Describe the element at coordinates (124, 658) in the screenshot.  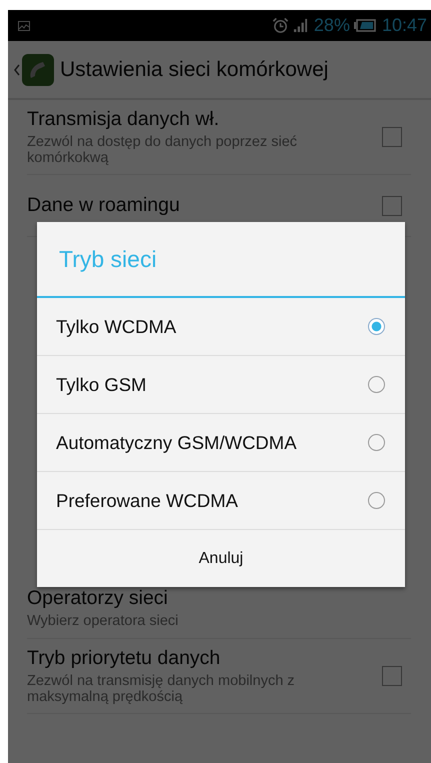
I see `setting-title: Tryb priorytetu danych` at that location.